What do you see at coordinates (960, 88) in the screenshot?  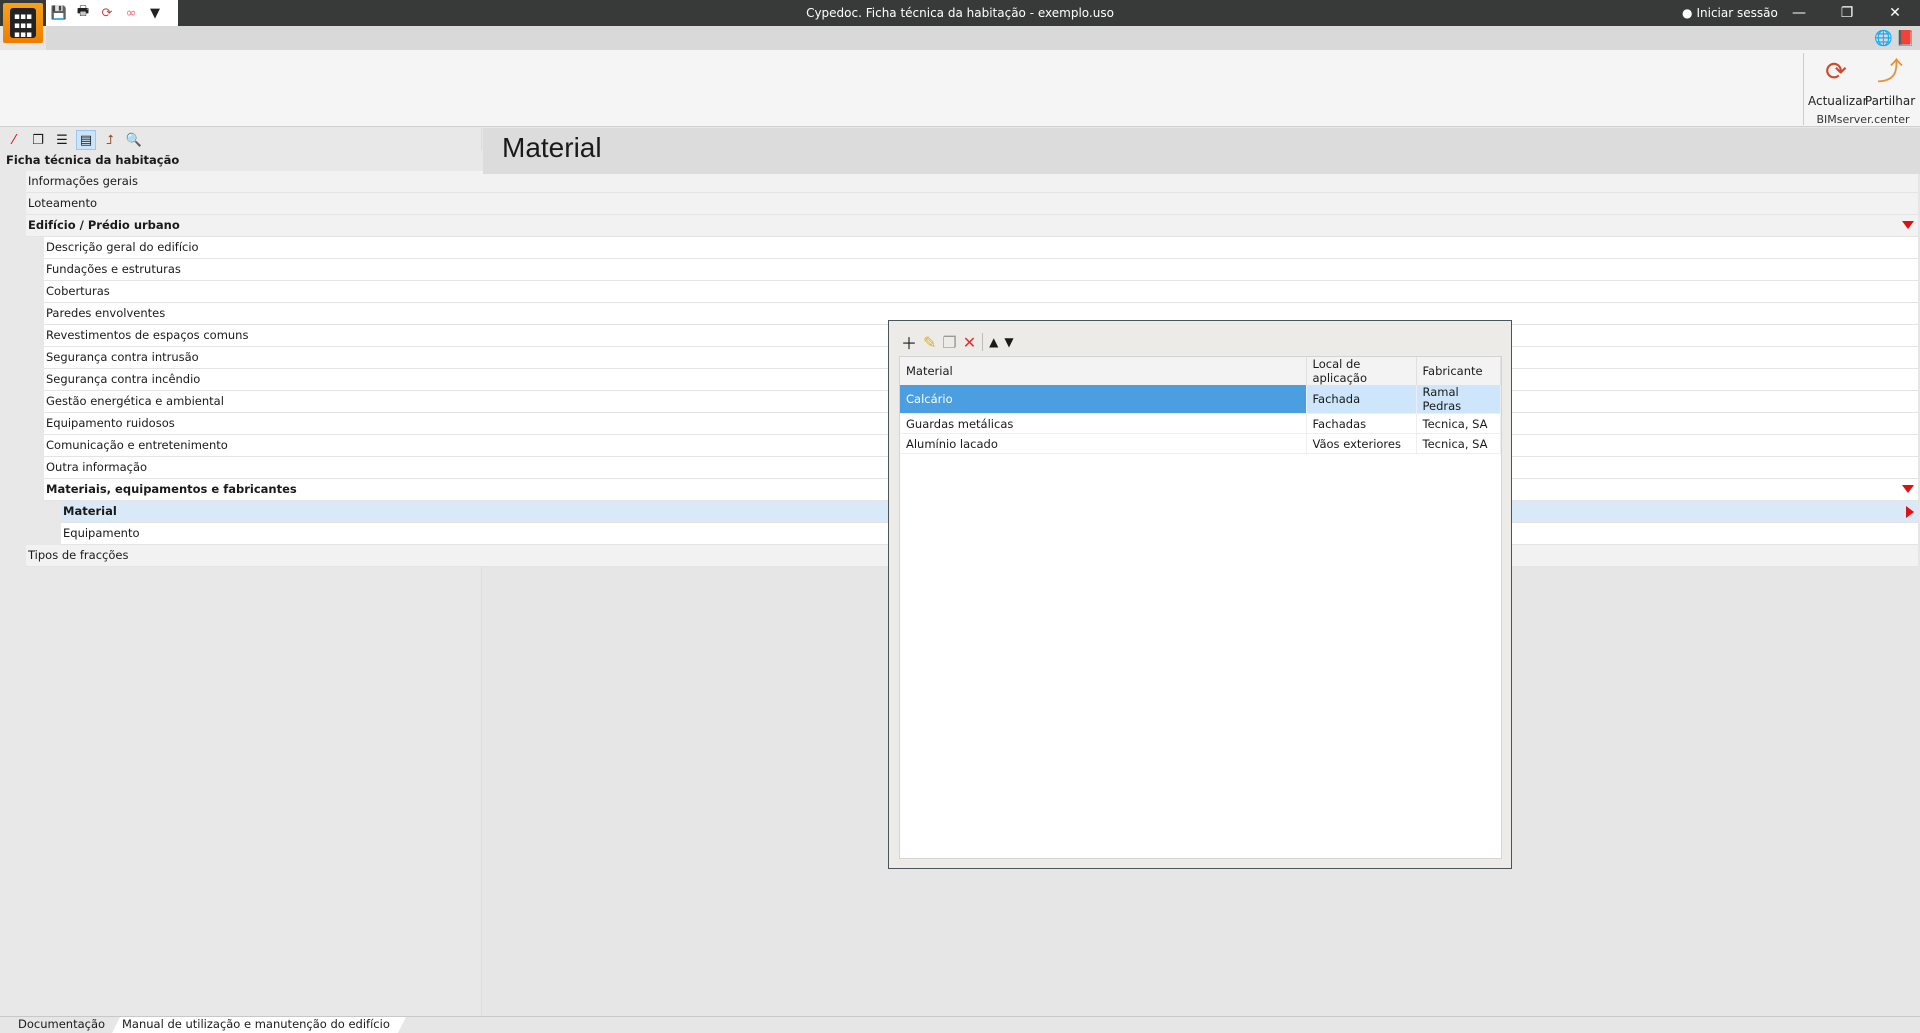 I see `ribbon: ⟳ Actualizar ⤴ Partilhar BIMserver.center` at bounding box center [960, 88].